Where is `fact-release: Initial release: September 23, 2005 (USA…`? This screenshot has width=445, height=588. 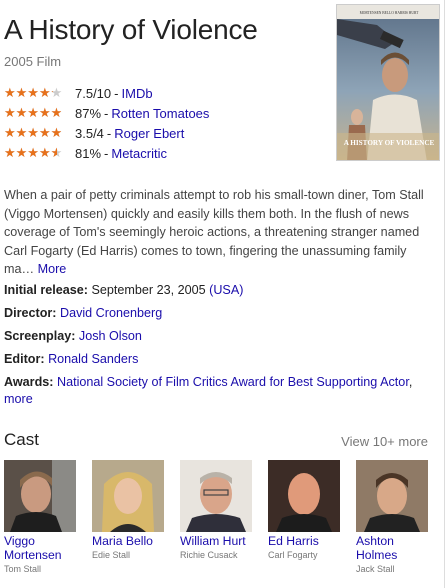 fact-release: Initial release: September 23, 2005 (USA… is located at coordinates (219, 290).